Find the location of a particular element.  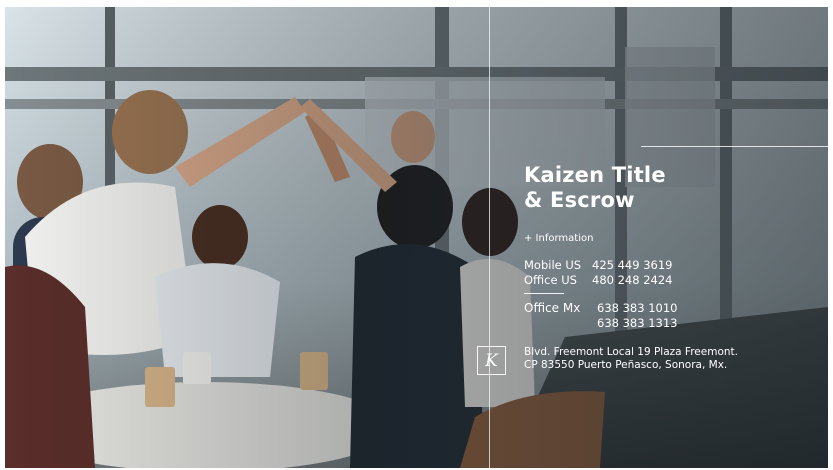

title-line-1: Kaizen Title is located at coordinates (595, 175).